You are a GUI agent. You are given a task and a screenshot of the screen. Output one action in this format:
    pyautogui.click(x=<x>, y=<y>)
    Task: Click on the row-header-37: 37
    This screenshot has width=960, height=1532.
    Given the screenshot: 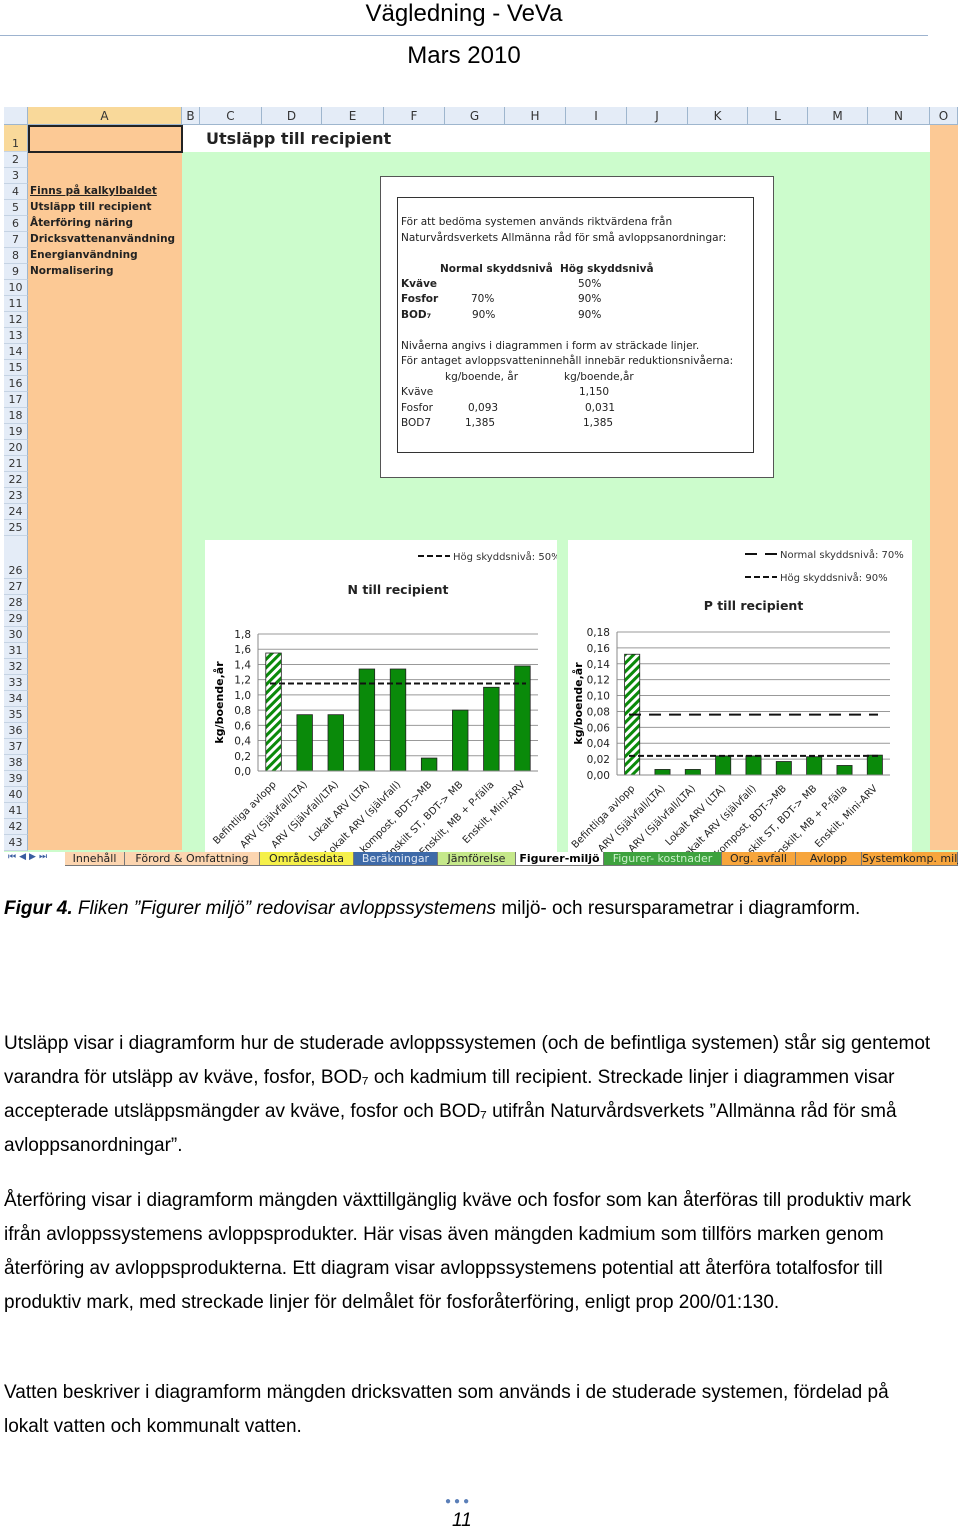 What is the action you would take?
    pyautogui.click(x=16, y=747)
    